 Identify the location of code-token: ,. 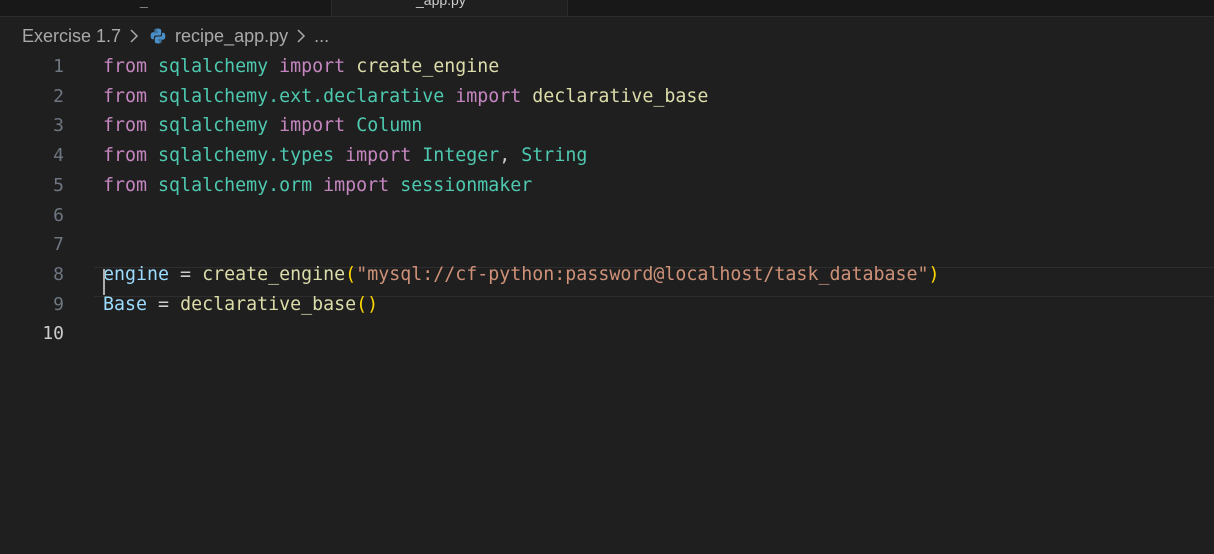
(510, 156).